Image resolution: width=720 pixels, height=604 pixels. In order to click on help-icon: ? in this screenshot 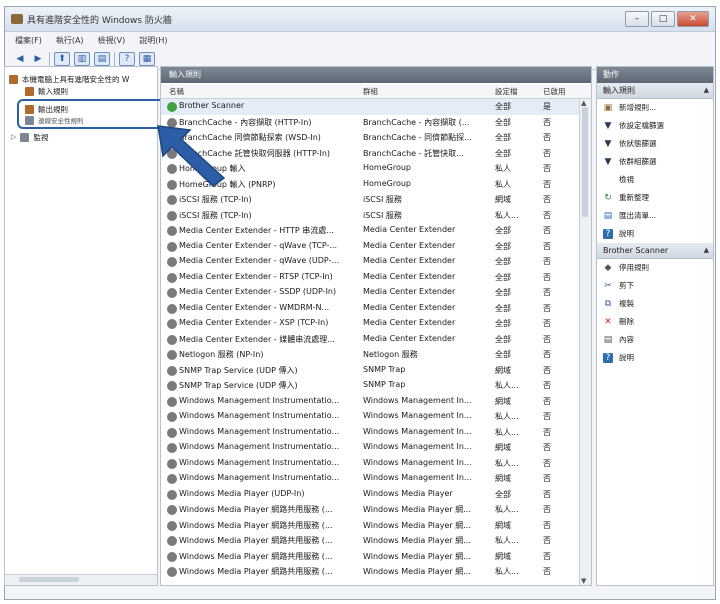, I will do `click(127, 59)`.